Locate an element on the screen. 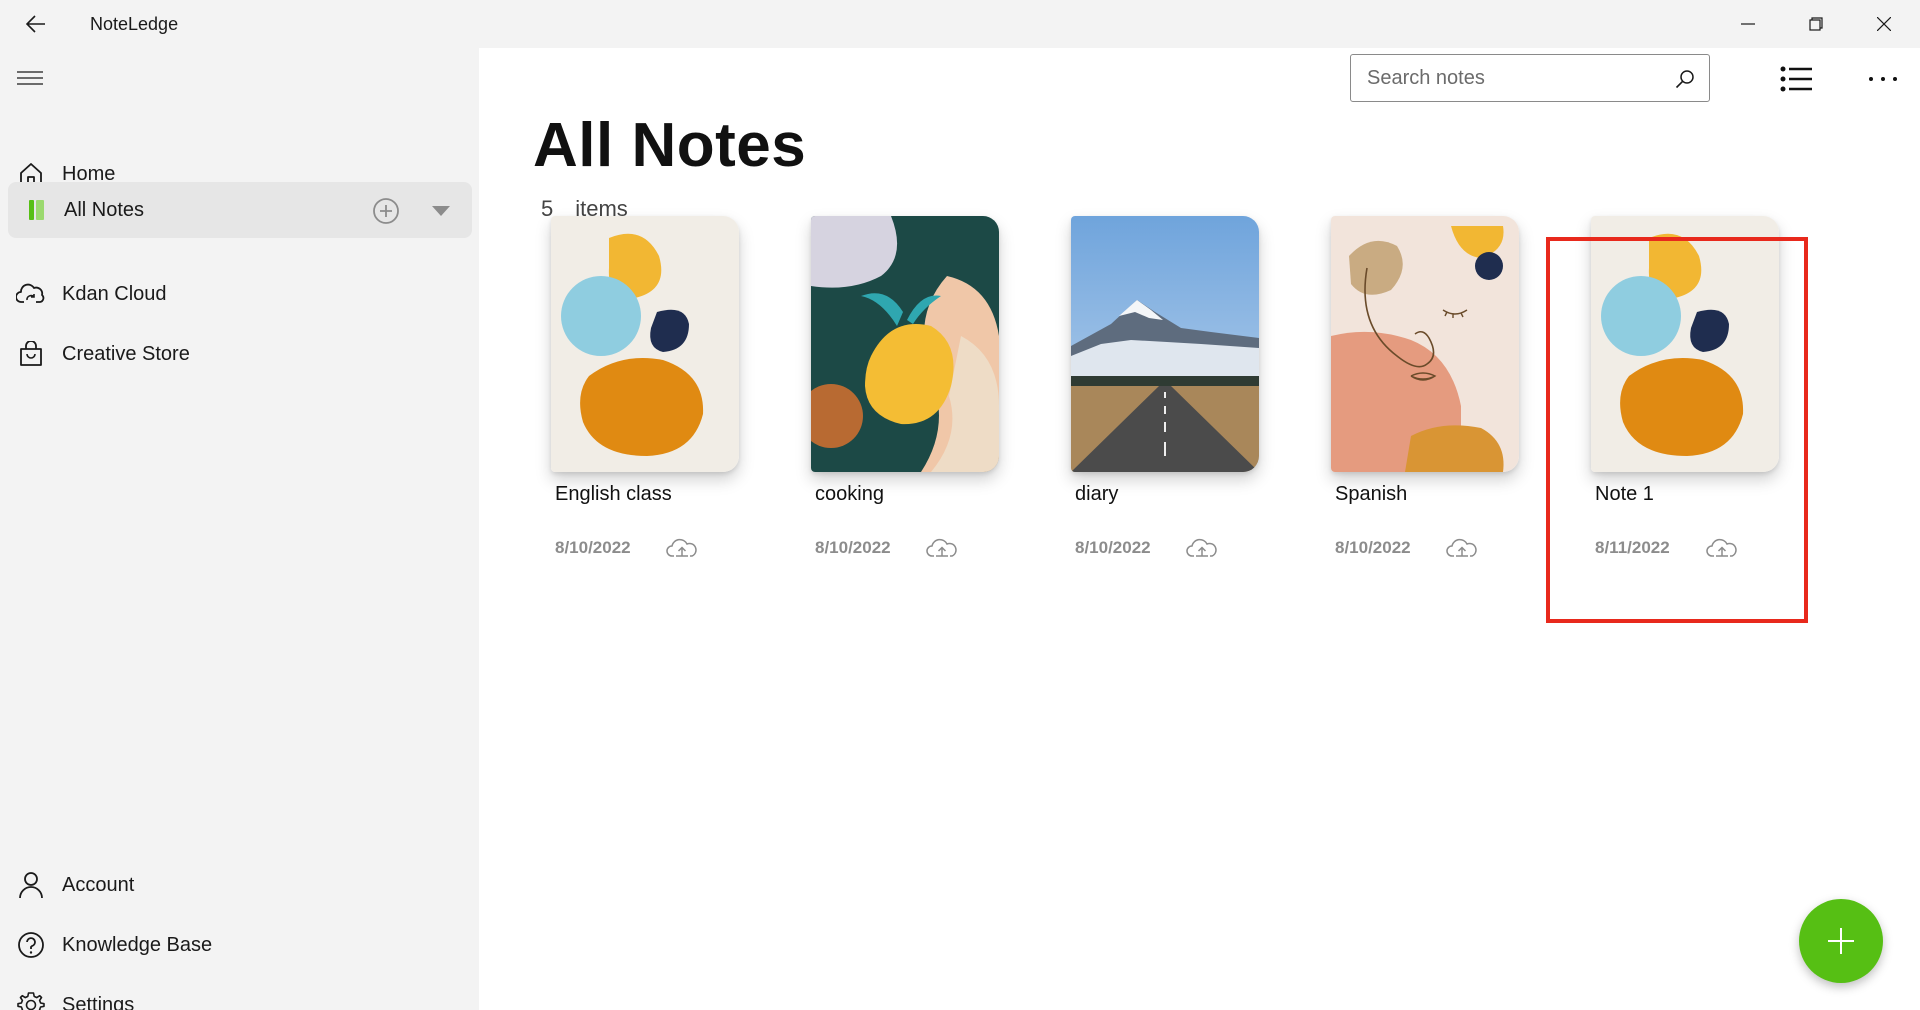 Image resolution: width=1920 pixels, height=1010 pixels. lemon-cover is located at coordinates (905, 344).